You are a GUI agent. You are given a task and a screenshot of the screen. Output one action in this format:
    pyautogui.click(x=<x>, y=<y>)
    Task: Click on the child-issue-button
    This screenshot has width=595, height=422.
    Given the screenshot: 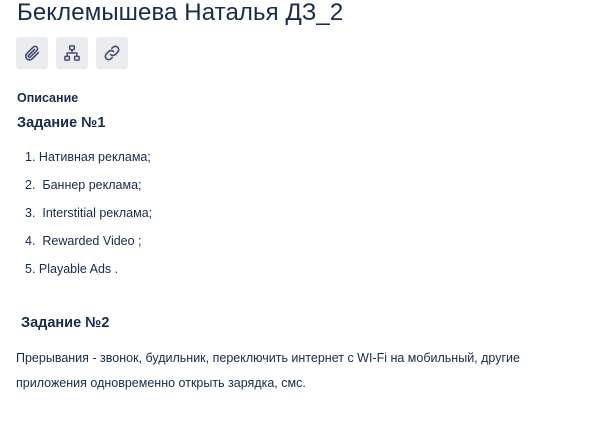 What is the action you would take?
    pyautogui.click(x=72, y=53)
    